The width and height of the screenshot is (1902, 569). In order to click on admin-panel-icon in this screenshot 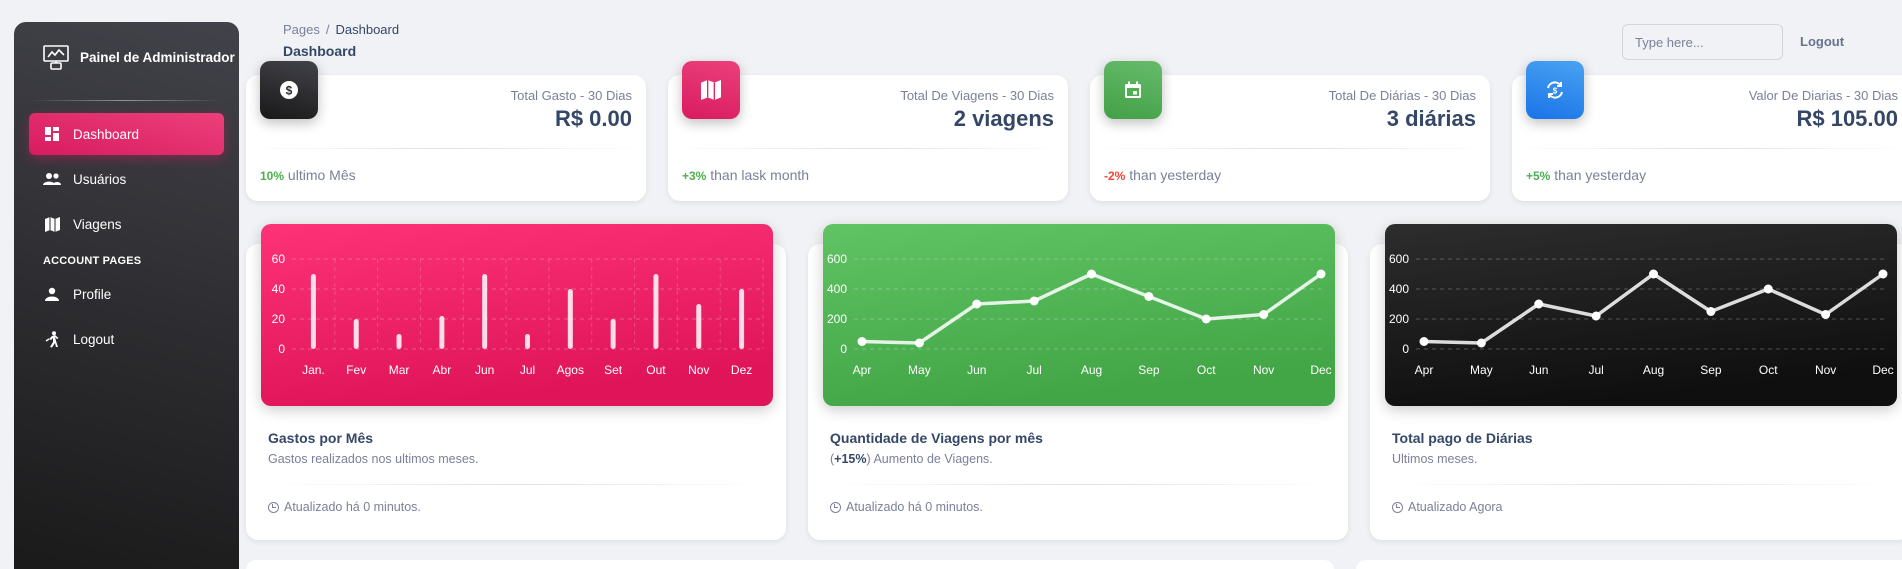, I will do `click(56, 57)`.